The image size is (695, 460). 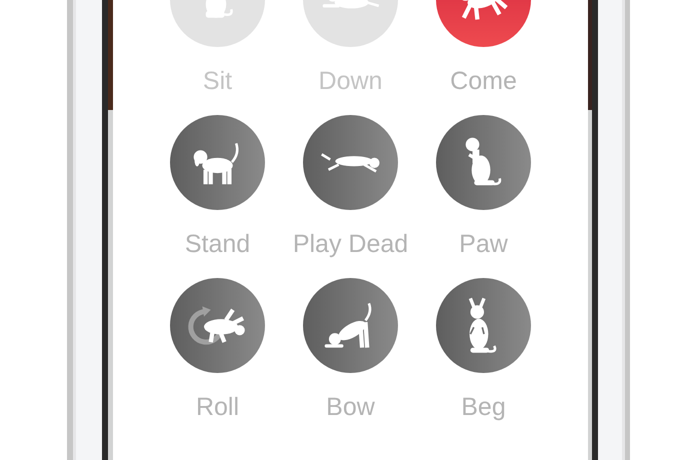 I want to click on trick-label: Stand, so click(x=217, y=244).